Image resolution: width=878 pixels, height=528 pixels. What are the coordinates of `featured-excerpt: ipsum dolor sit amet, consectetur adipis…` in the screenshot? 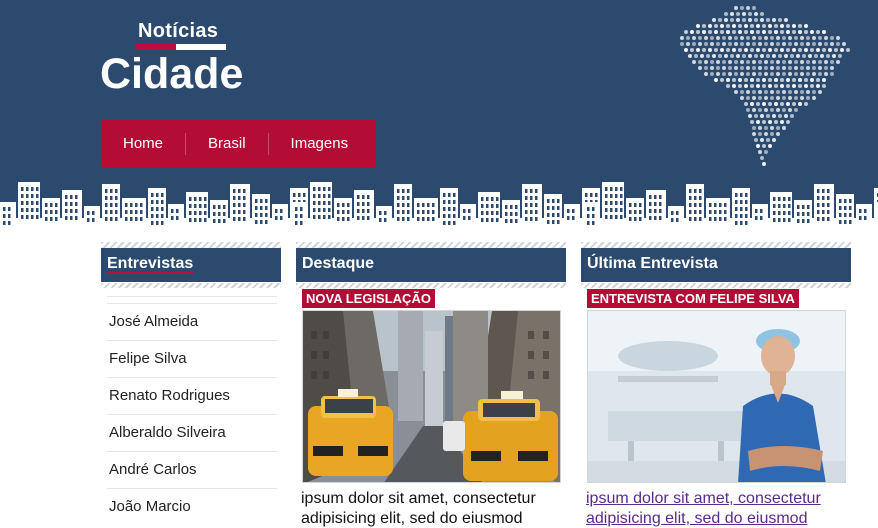 It's located at (418, 508).